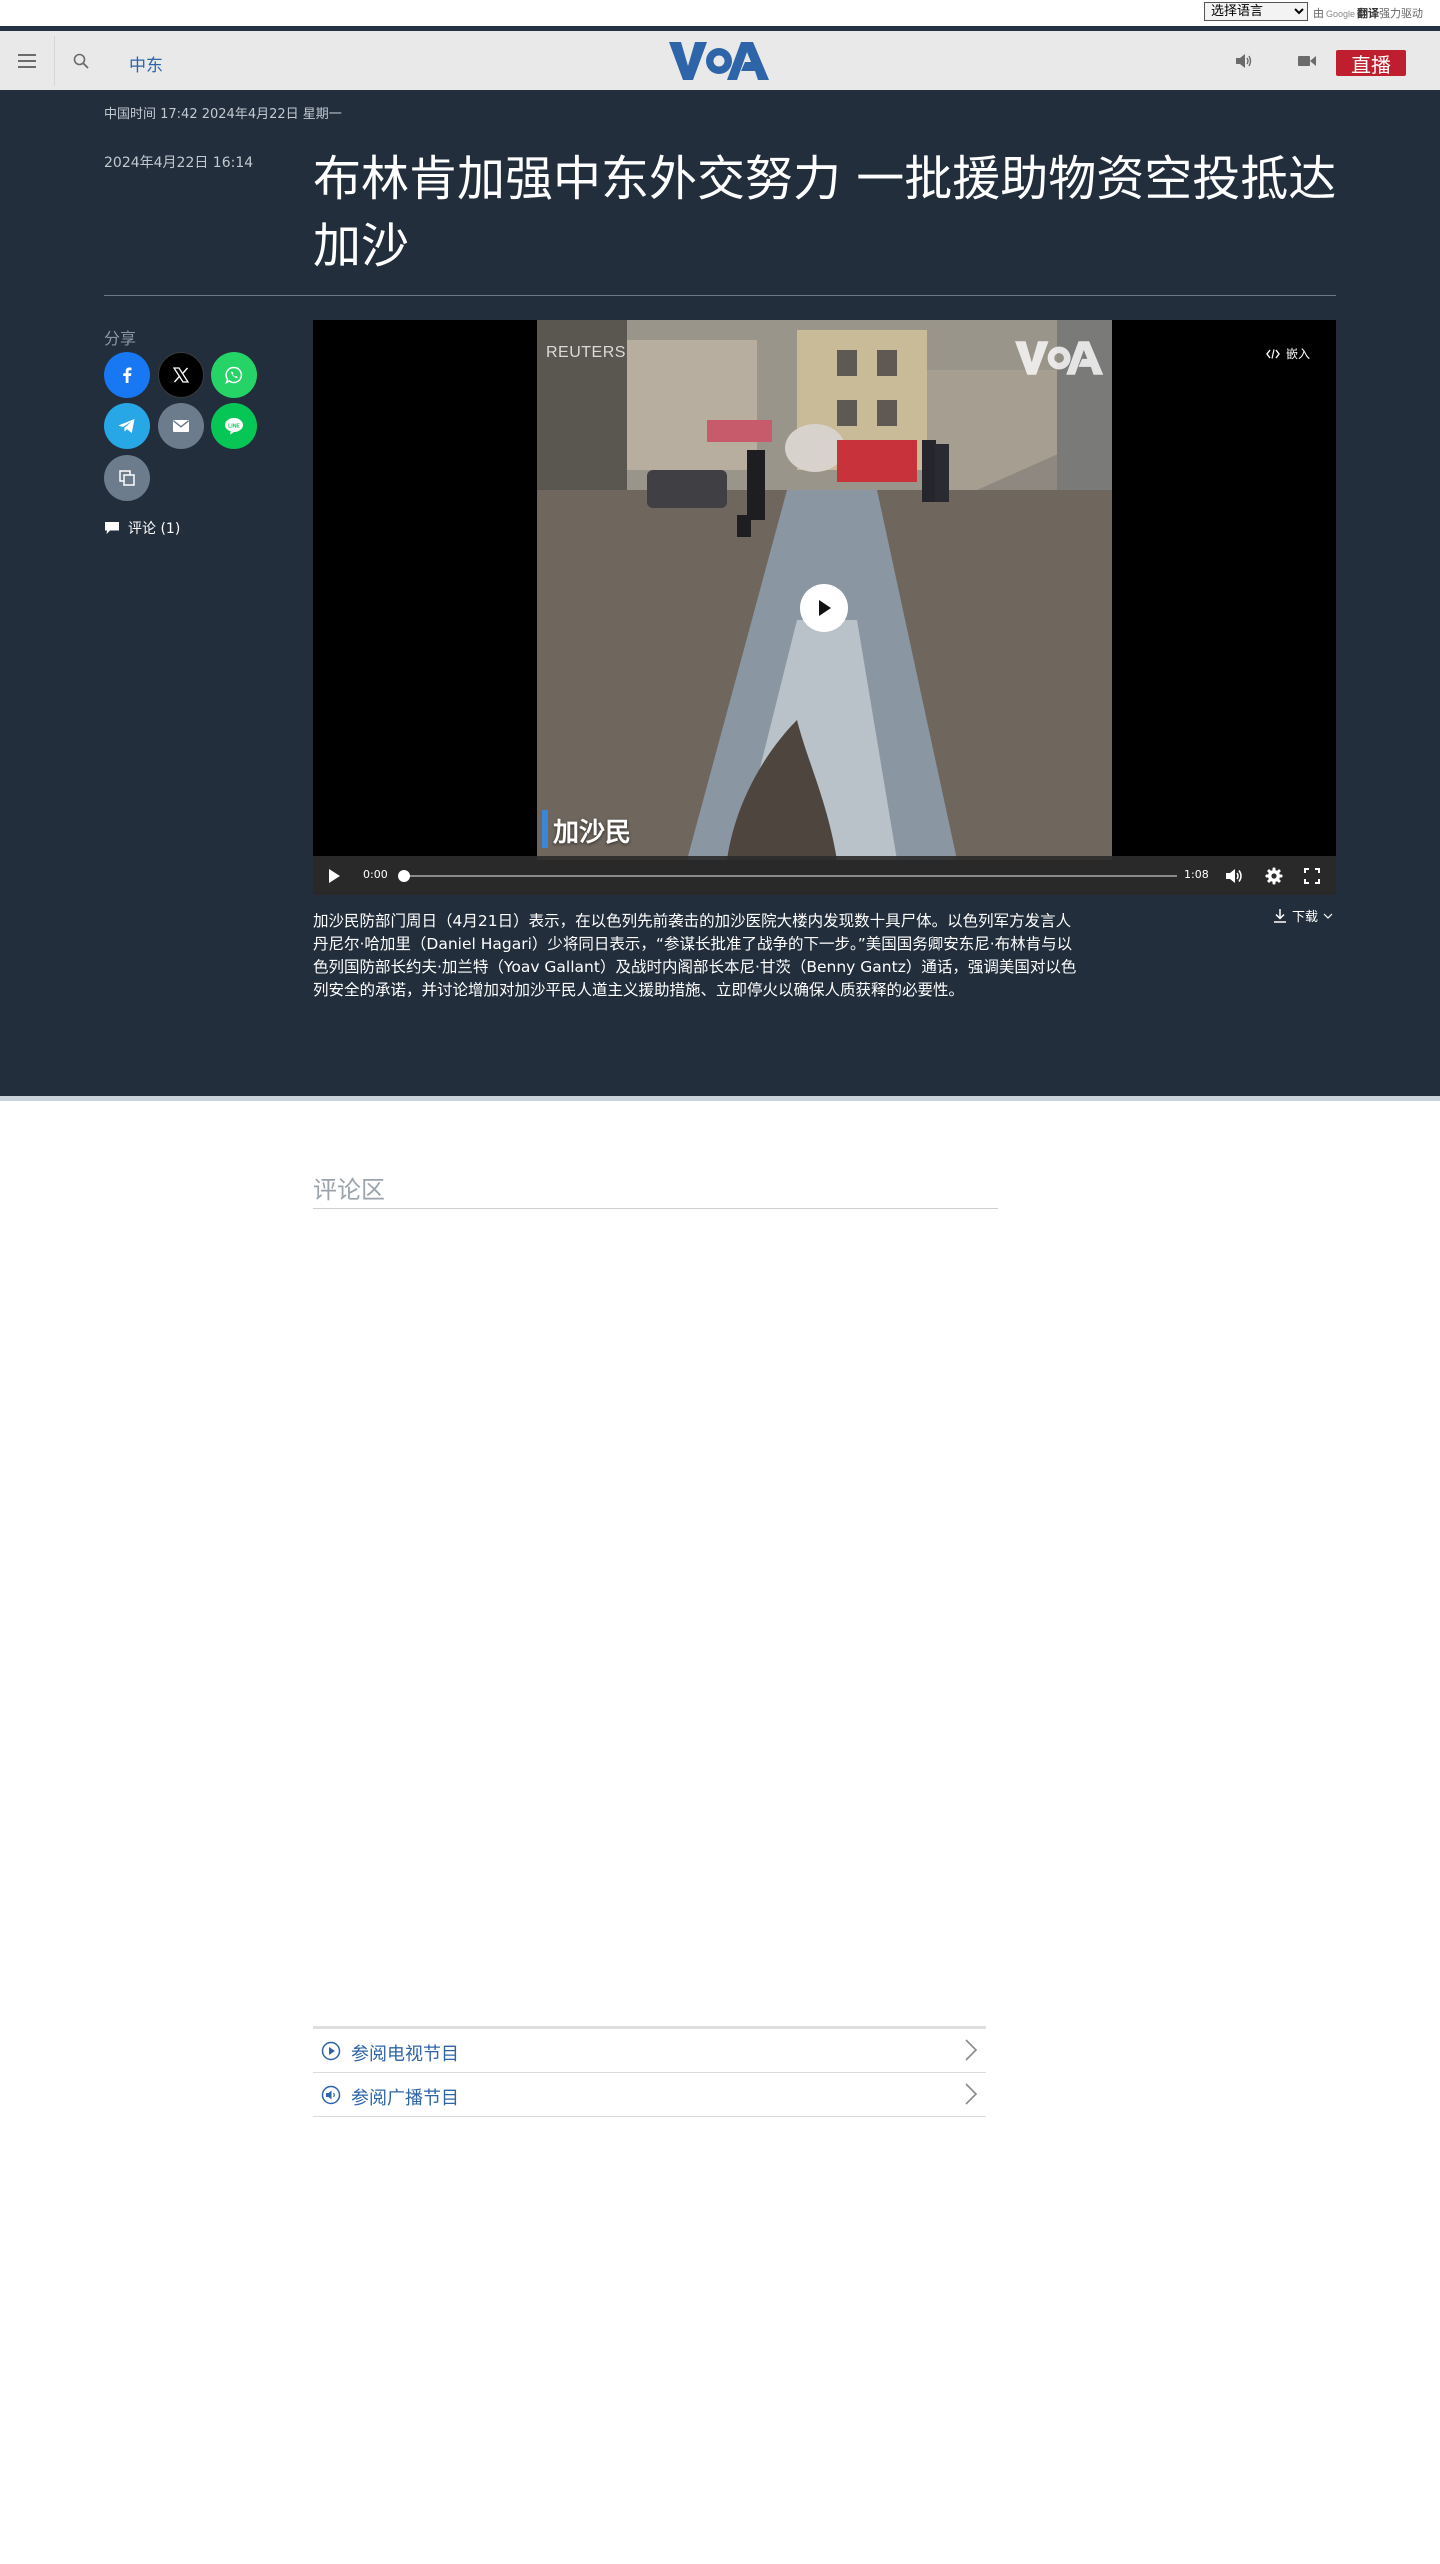 The image size is (1440, 2564). Describe the element at coordinates (1328, 916) in the screenshot. I see `chevron-down-icon` at that location.